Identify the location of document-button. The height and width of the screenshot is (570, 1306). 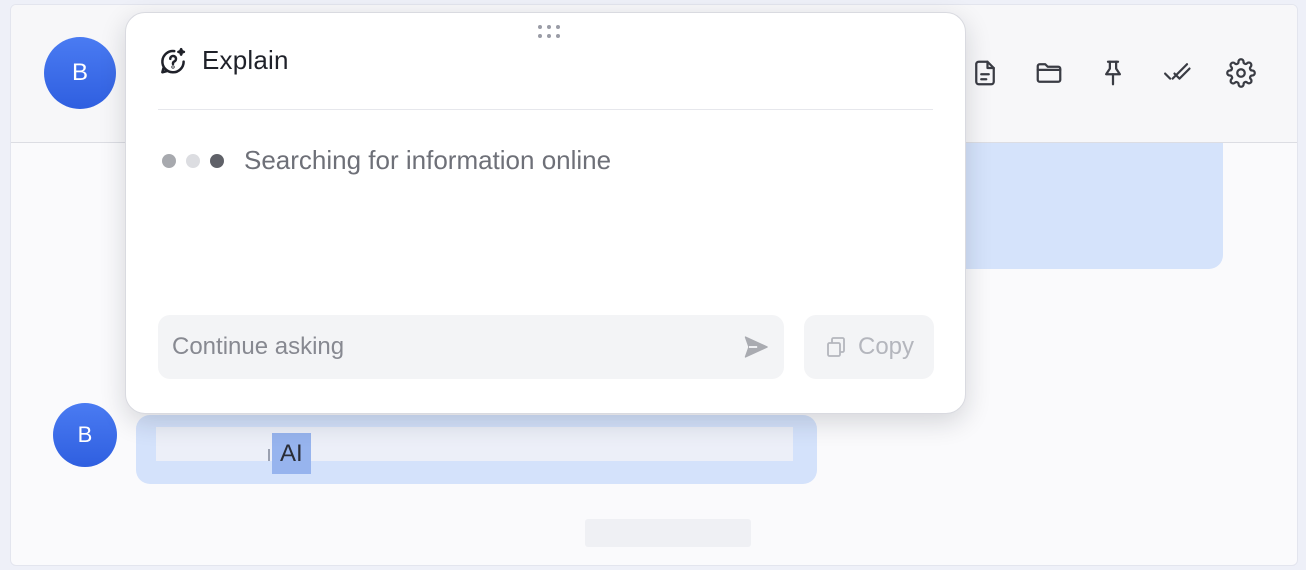
(985, 73).